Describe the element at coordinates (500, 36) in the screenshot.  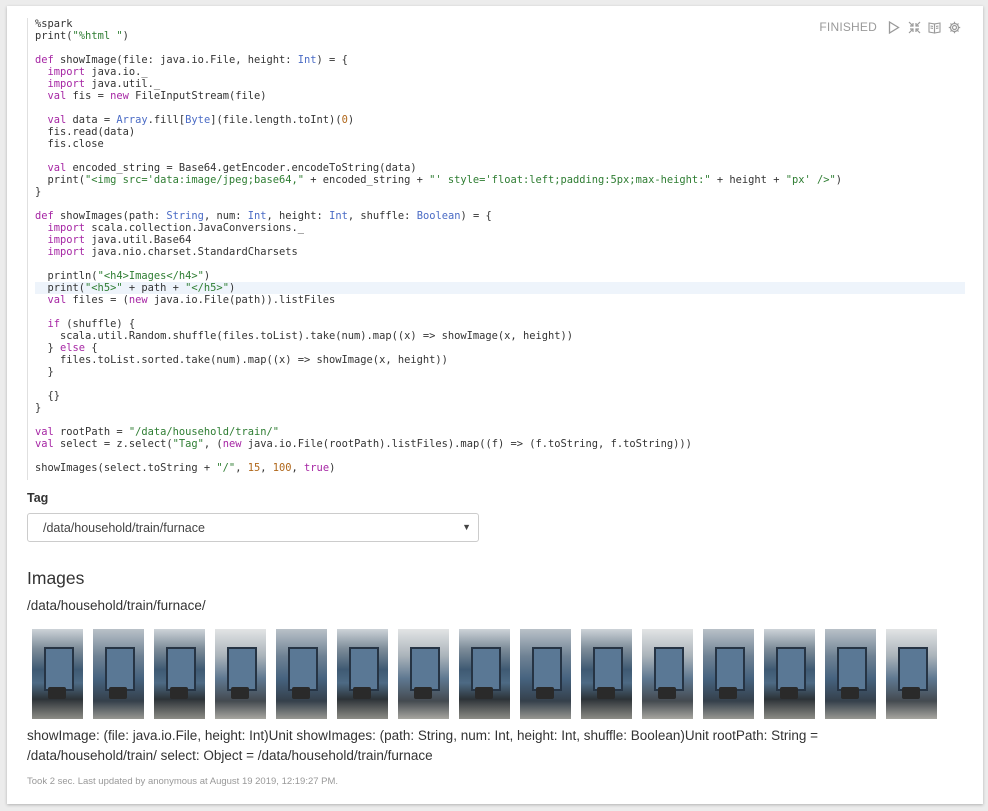
I see `code-line: print("%html ")` at that location.